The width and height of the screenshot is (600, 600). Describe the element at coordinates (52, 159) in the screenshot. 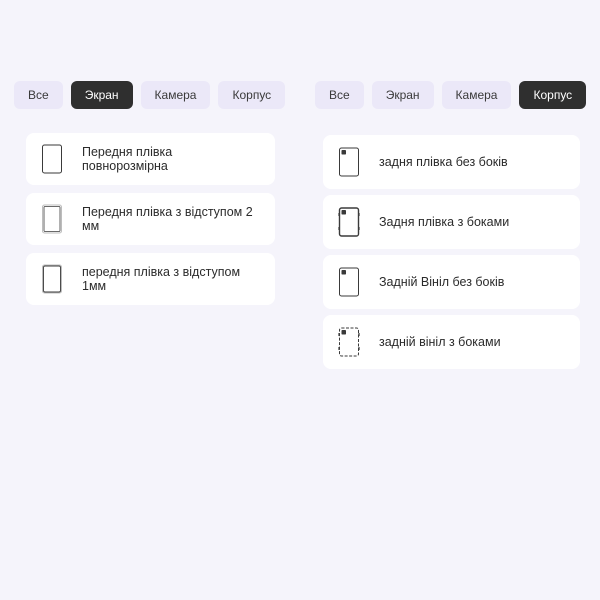

I see `phone-front-full-icon` at that location.